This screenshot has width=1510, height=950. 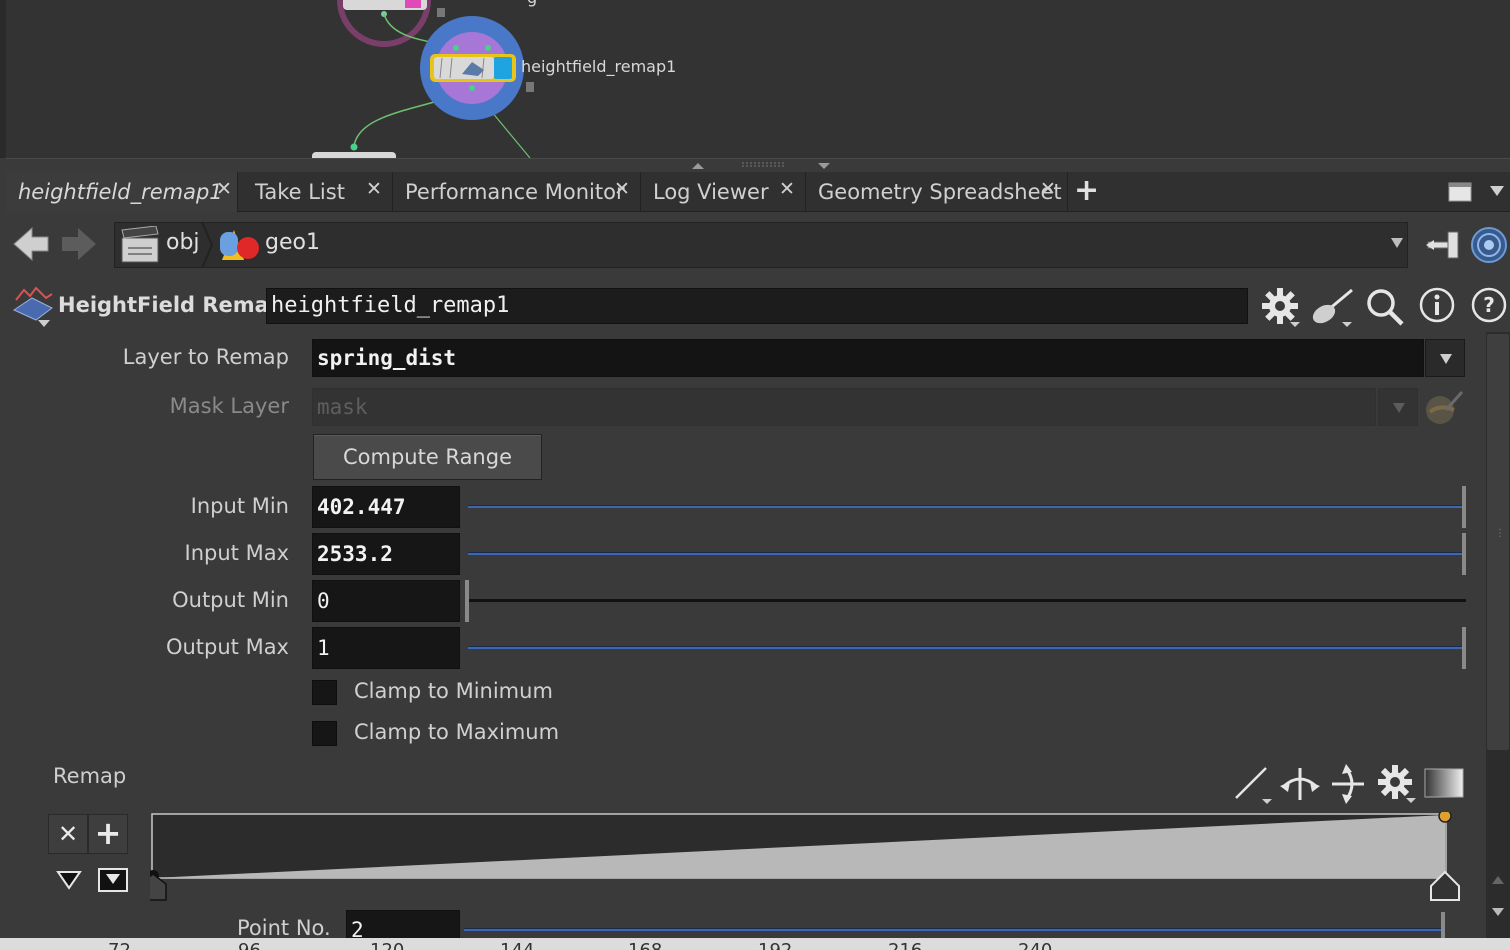 What do you see at coordinates (229, 406) in the screenshot?
I see `mask-layer-label: Mask Layer` at bounding box center [229, 406].